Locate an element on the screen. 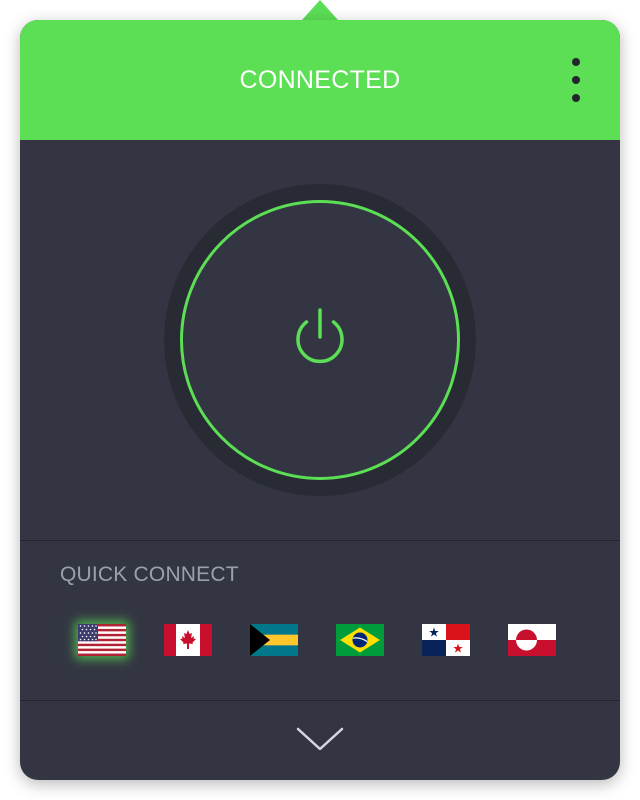  connection-status-title: CONNECTED is located at coordinates (320, 80).